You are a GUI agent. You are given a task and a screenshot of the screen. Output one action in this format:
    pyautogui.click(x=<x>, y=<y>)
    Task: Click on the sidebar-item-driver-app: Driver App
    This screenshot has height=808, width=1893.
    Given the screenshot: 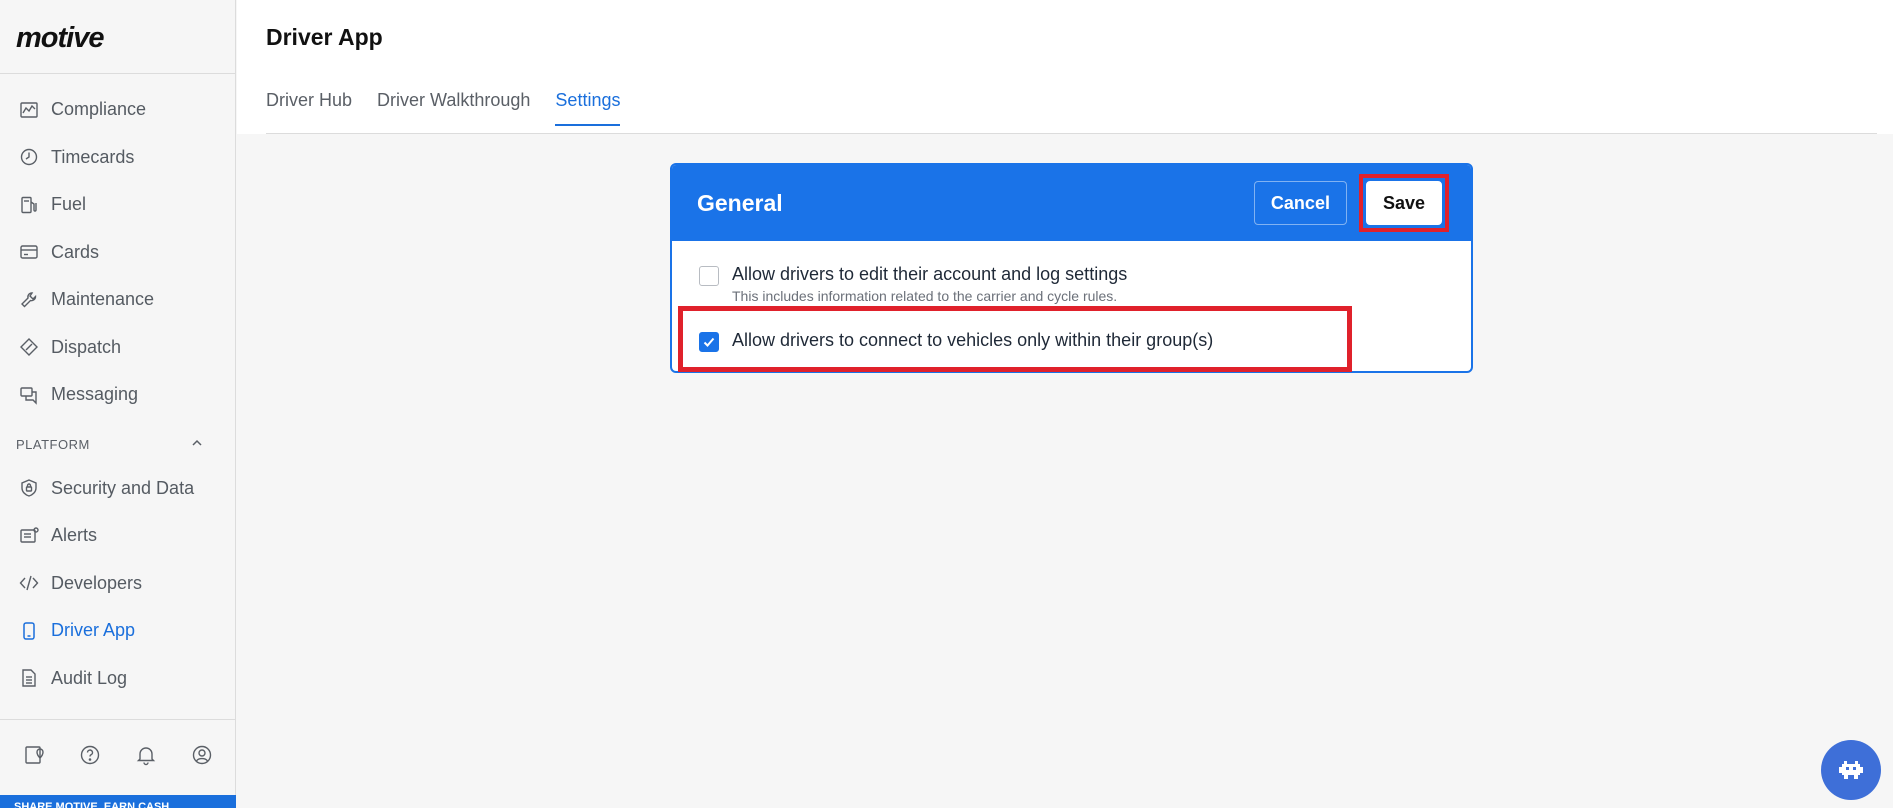 What is the action you would take?
    pyautogui.click(x=118, y=631)
    